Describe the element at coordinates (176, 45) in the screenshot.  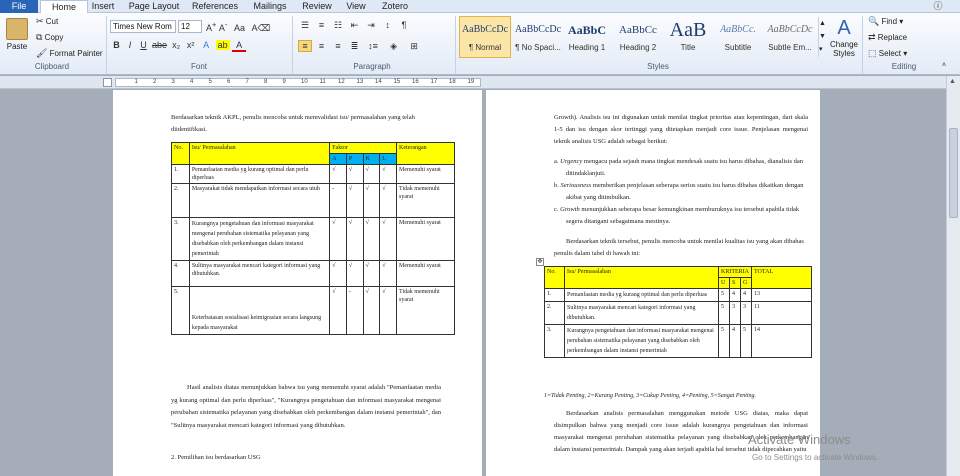
I see `subscript-icon: x₂` at that location.